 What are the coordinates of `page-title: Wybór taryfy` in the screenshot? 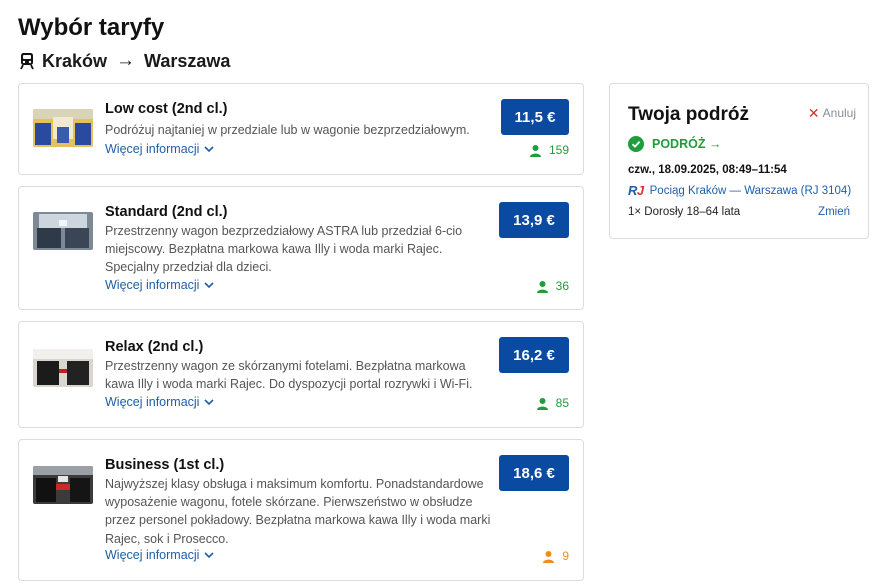 It's located at (91, 27).